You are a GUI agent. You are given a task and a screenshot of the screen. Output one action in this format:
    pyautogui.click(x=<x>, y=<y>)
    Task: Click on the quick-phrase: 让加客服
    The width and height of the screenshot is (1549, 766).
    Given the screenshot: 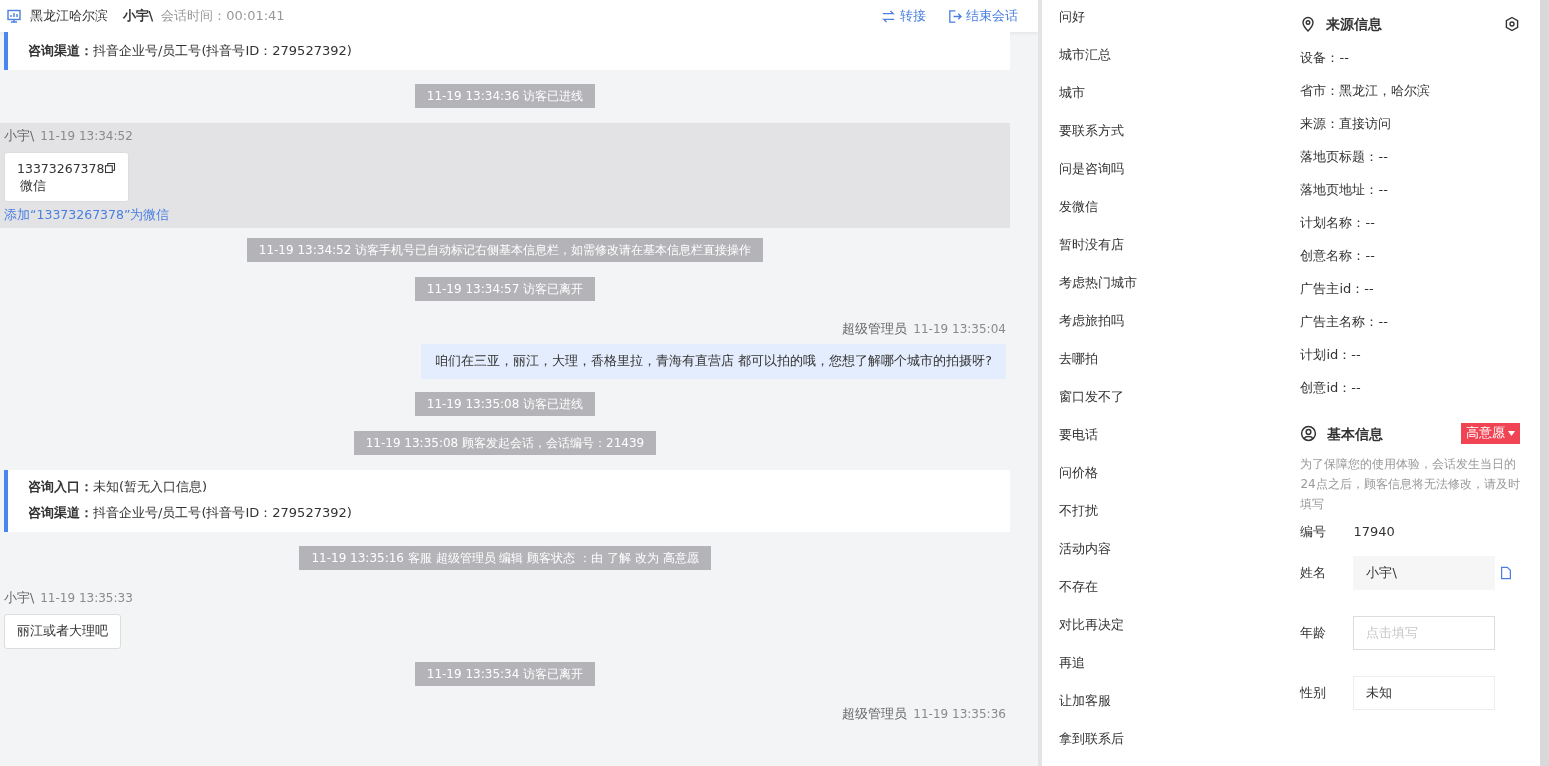 What is the action you would take?
    pyautogui.click(x=1084, y=705)
    